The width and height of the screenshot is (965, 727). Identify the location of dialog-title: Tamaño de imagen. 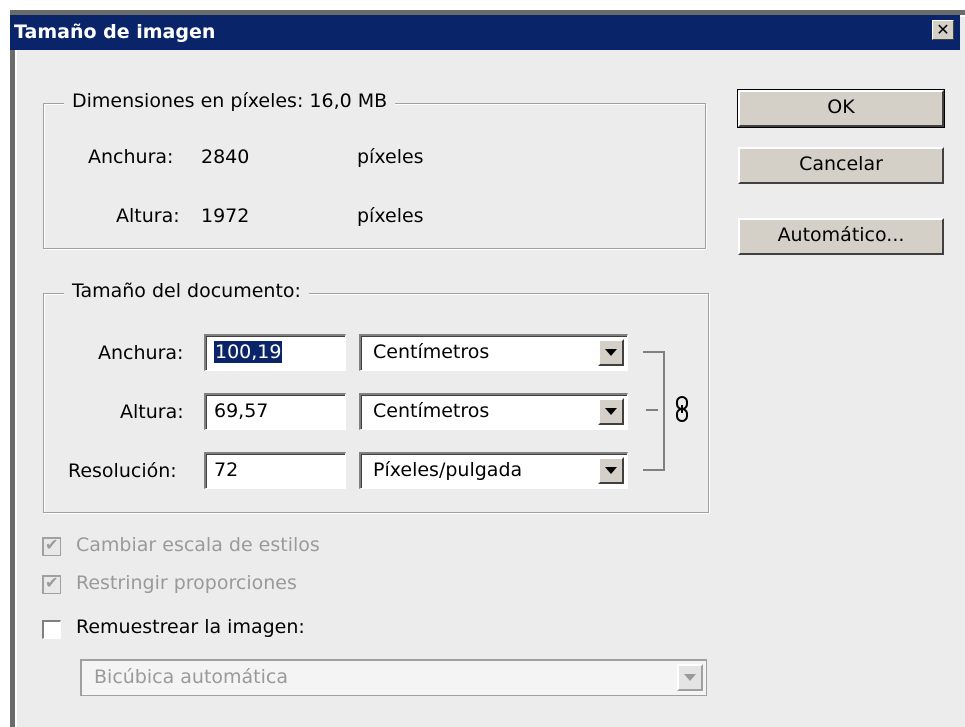
(115, 32).